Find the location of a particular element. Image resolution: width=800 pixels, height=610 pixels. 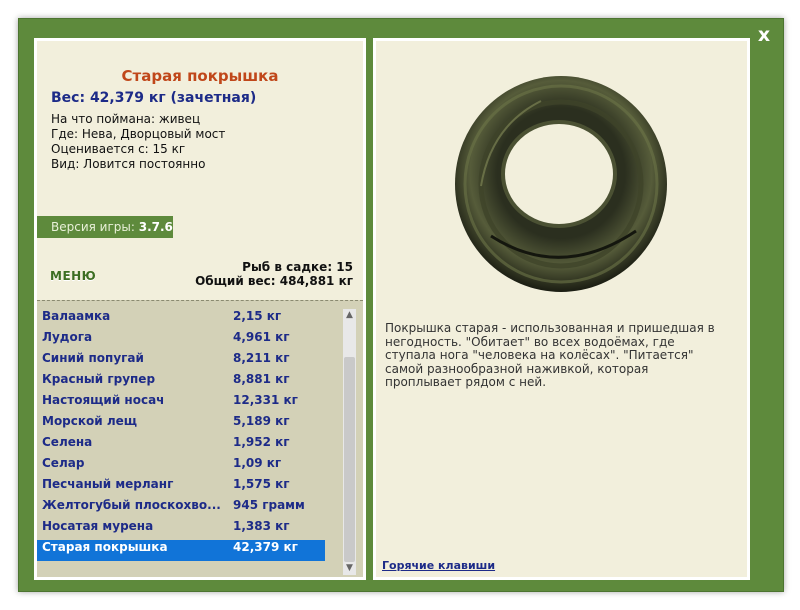

catch-title: Старая покрышка is located at coordinates (200, 76).